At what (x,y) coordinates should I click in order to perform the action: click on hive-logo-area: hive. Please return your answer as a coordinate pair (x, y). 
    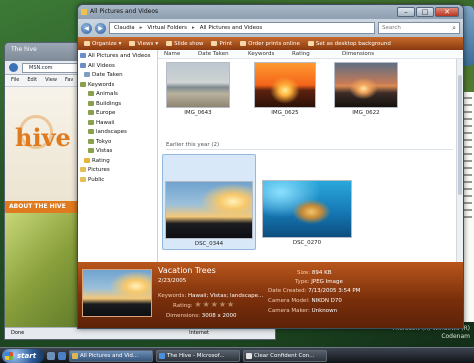
    Looking at the image, I should click on (44, 147).